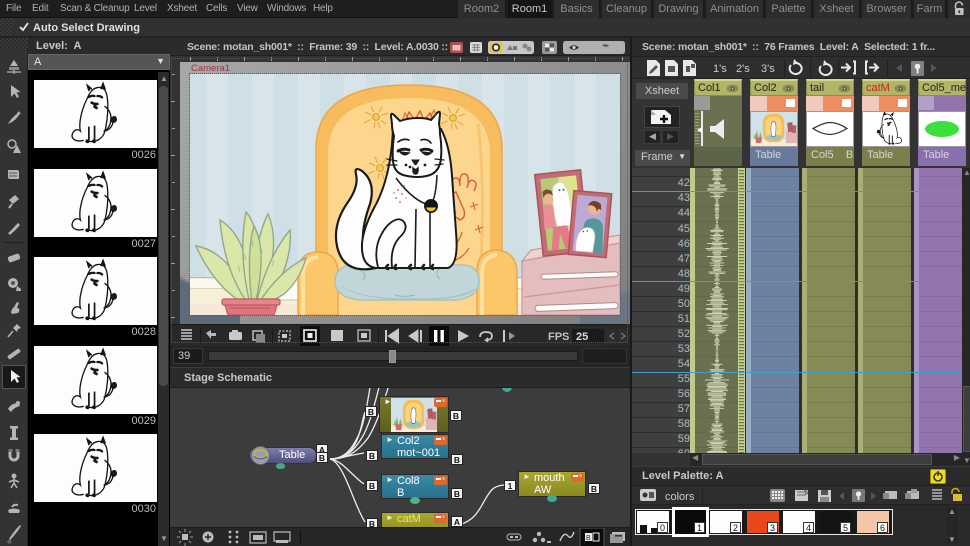 This screenshot has height=546, width=970. What do you see at coordinates (588, 538) in the screenshot?
I see `svg-text: B` at bounding box center [588, 538].